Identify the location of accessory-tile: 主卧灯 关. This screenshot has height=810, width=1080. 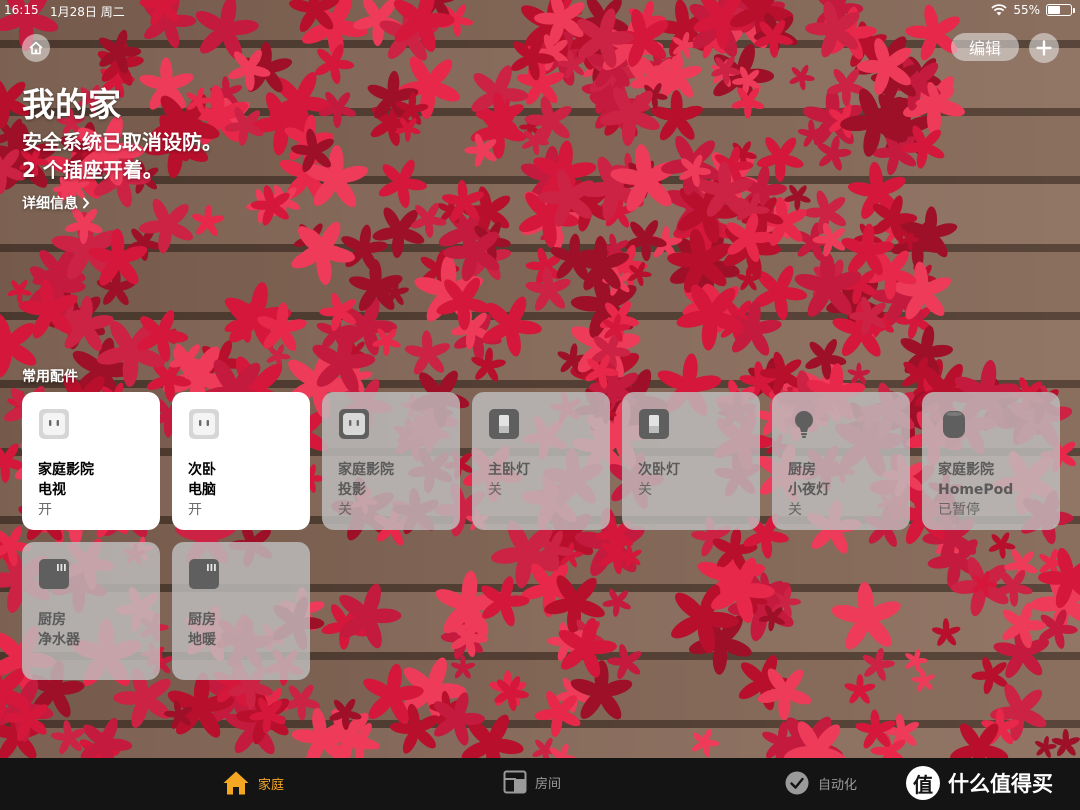
(541, 461).